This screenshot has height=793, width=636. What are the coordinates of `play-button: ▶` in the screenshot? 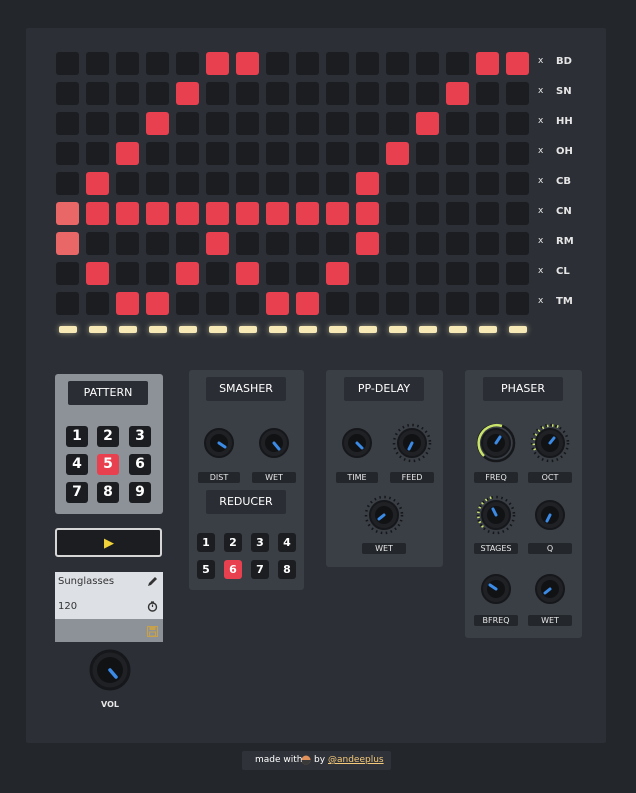 It's located at (108, 542).